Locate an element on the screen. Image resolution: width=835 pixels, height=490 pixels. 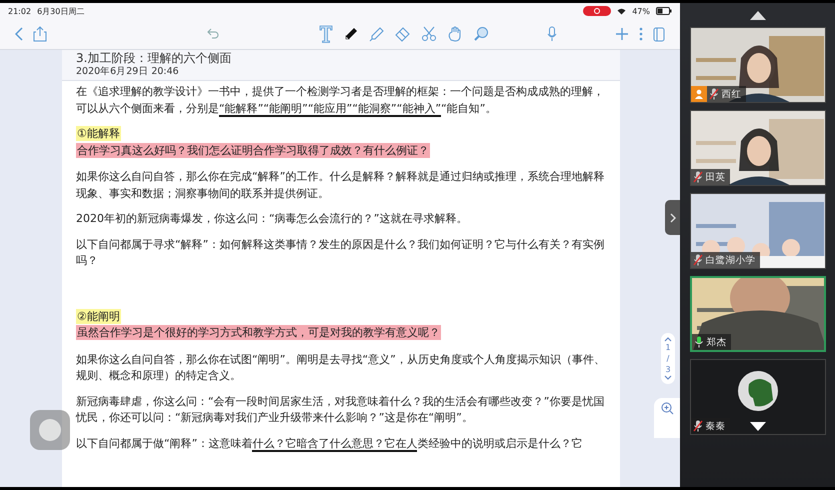
participant-tile: 白鹭湖小学 is located at coordinates (758, 231).